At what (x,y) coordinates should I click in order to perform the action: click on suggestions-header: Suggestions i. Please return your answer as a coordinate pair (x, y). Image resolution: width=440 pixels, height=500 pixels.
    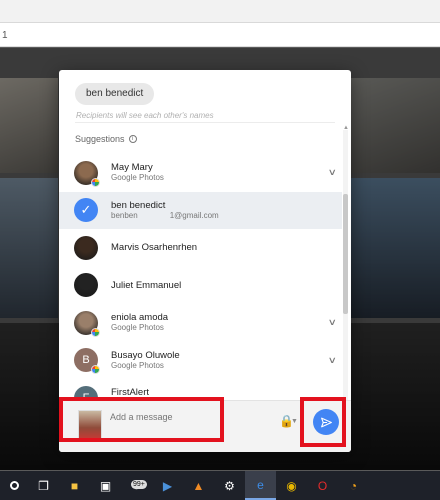
    Looking at the image, I should click on (106, 139).